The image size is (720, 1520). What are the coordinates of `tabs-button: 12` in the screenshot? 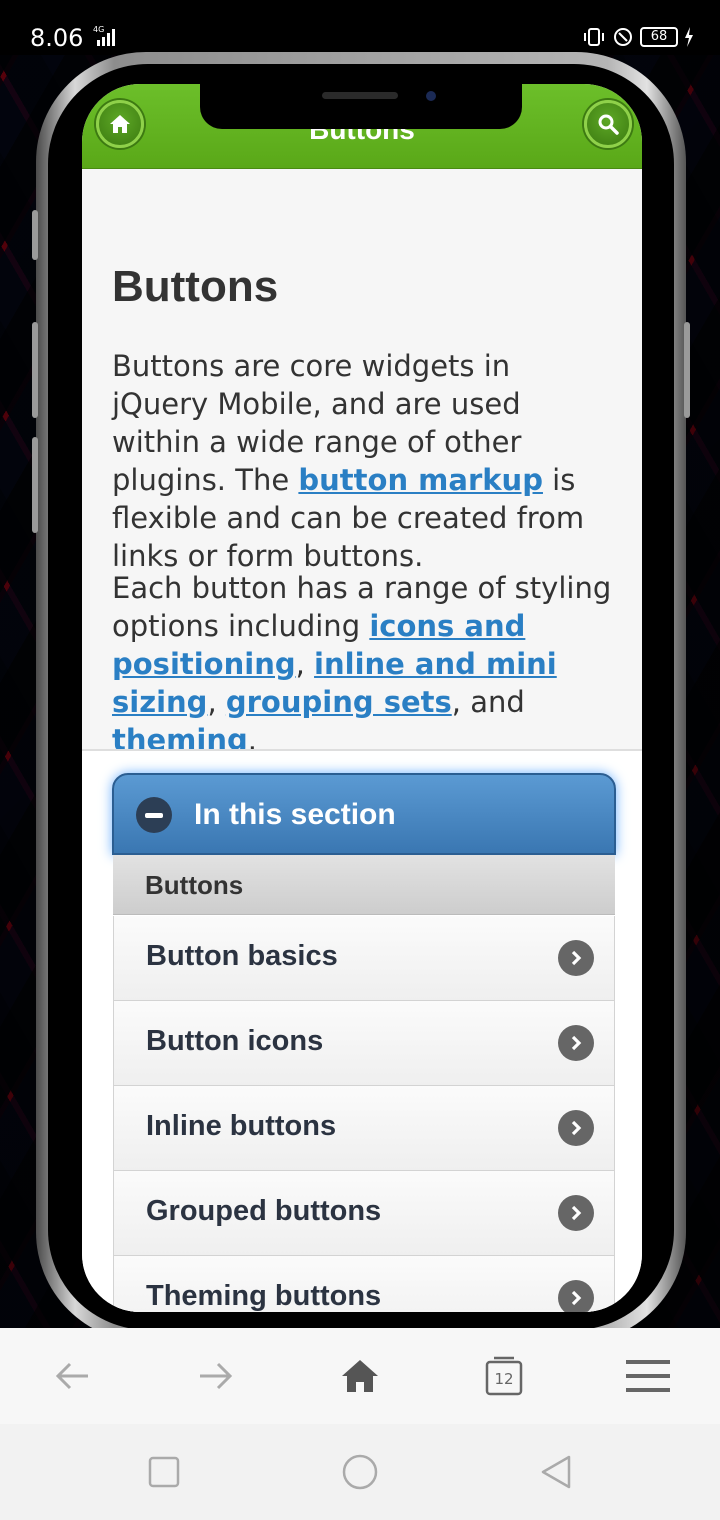 It's located at (504, 1376).